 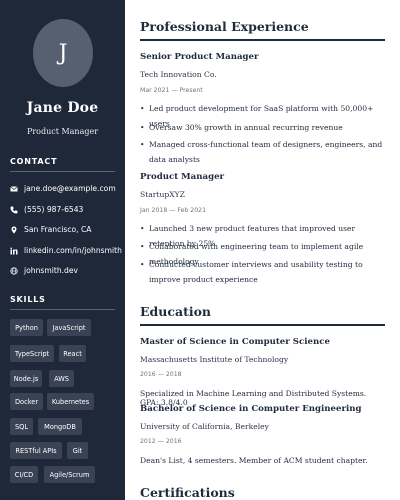 What do you see at coordinates (14, 210) in the screenshot?
I see `phone-icon` at bounding box center [14, 210].